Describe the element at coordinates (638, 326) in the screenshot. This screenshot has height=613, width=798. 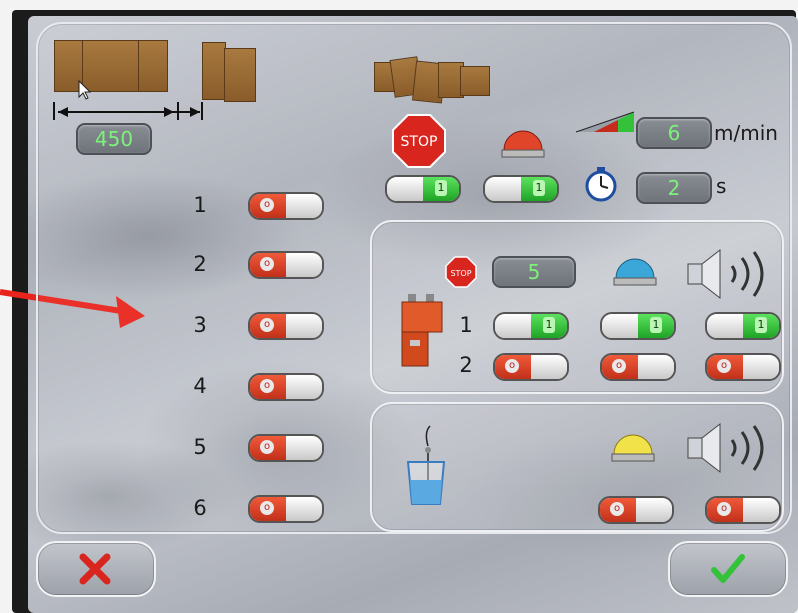
I see `glue-row1-beacon-toggle: 1` at that location.